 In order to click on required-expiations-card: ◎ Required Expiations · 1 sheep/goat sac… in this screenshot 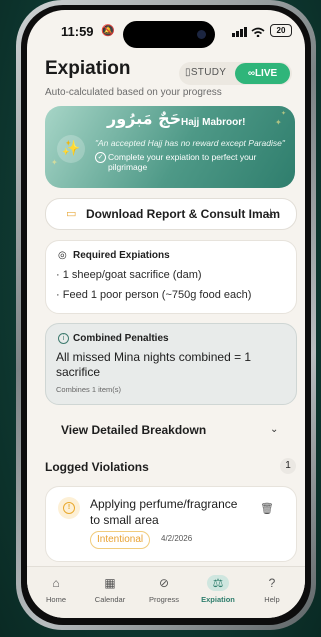, I will do `click(171, 277)`.